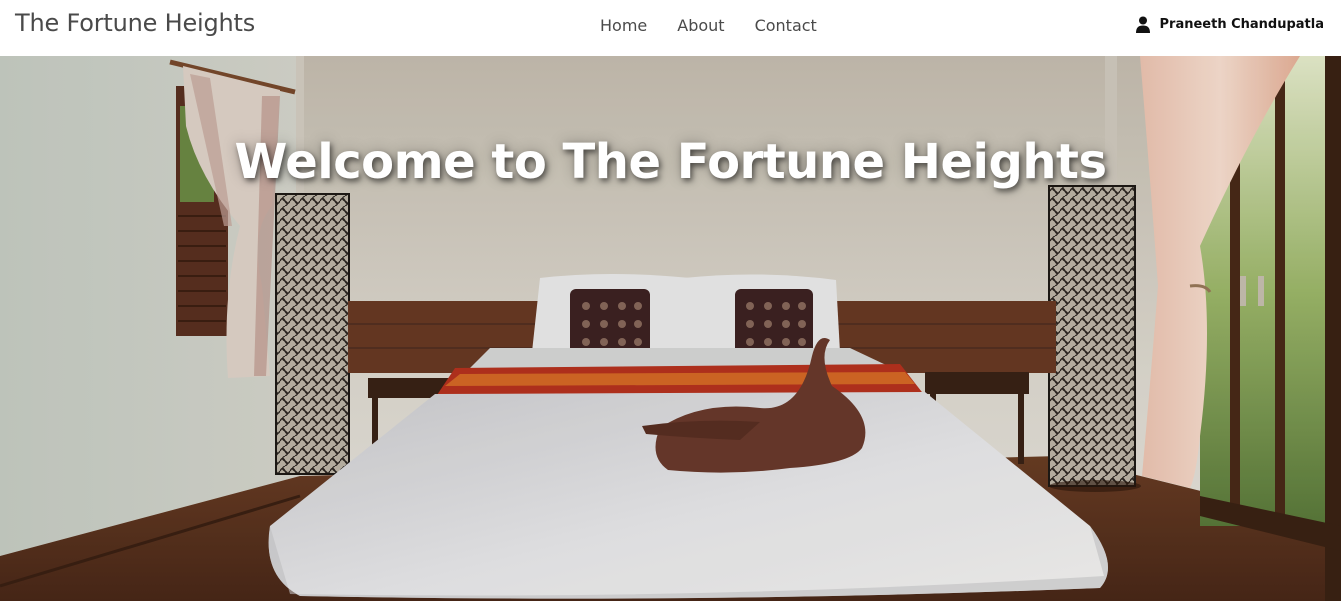 The width and height of the screenshot is (1341, 601). Describe the element at coordinates (1142, 24) in the screenshot. I see `person-icon` at that location.